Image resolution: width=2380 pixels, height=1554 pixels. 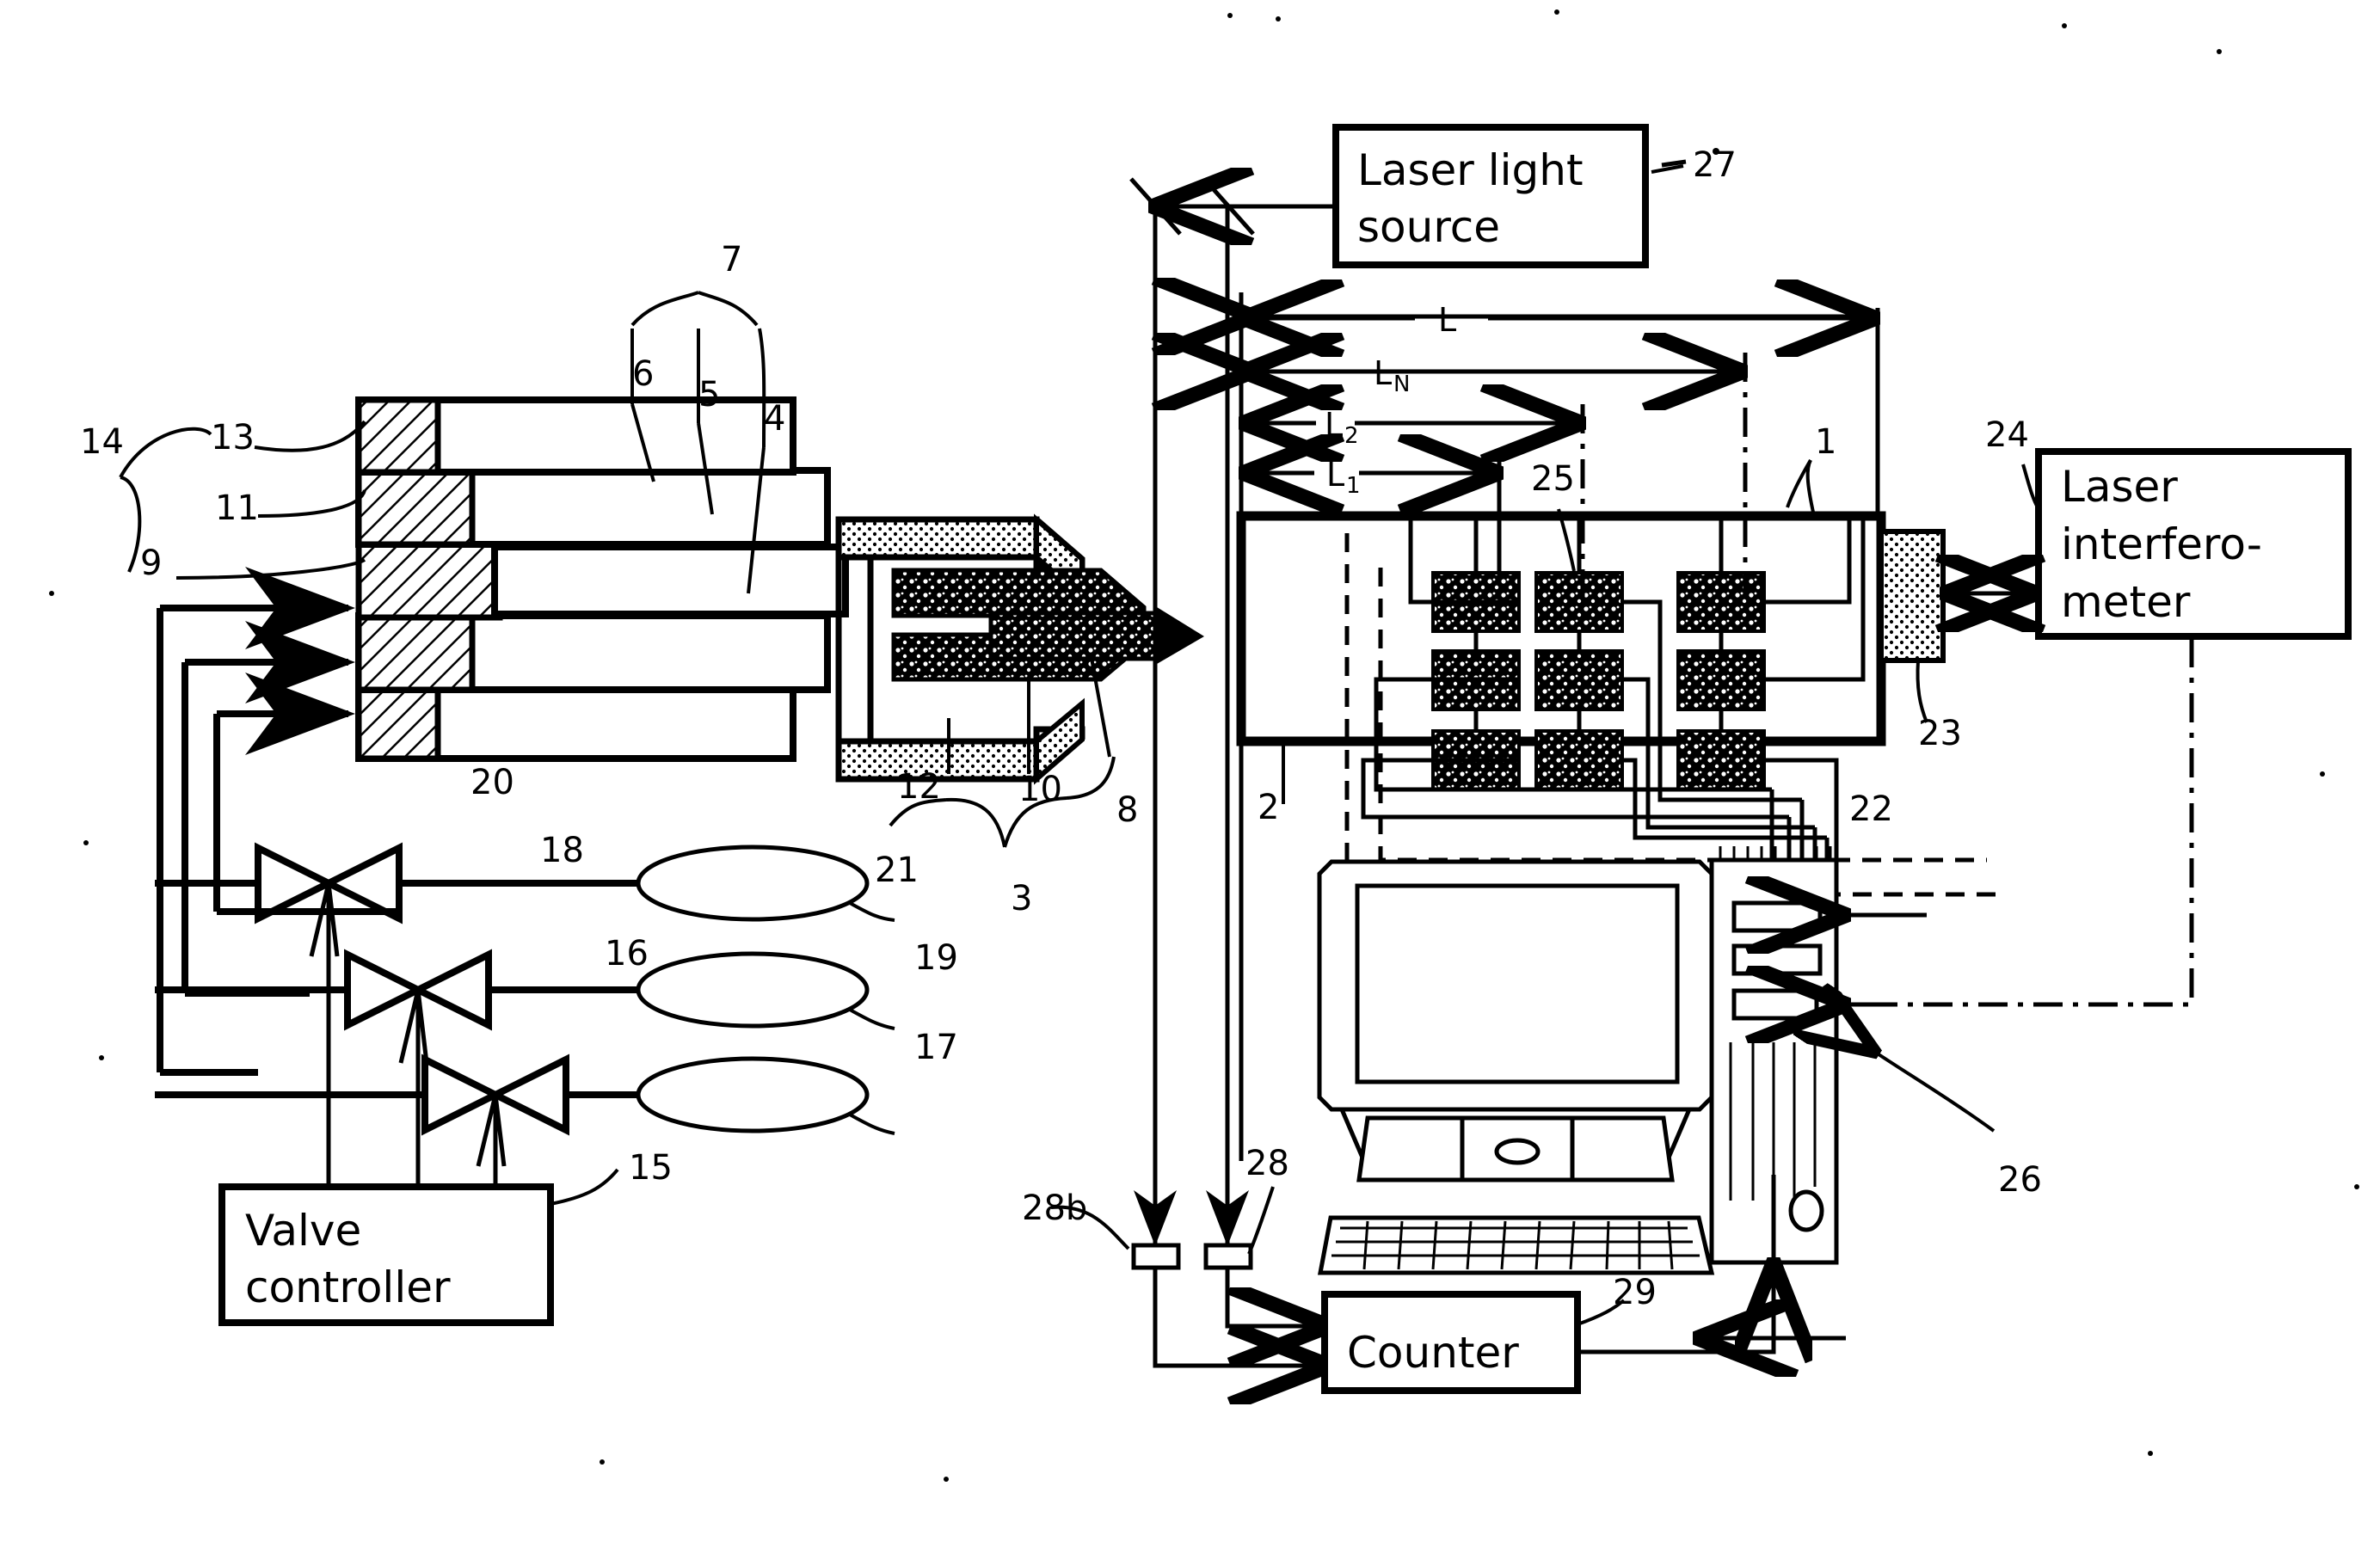 I want to click on dim-label-L2: L 2, so click(x=1342, y=427).